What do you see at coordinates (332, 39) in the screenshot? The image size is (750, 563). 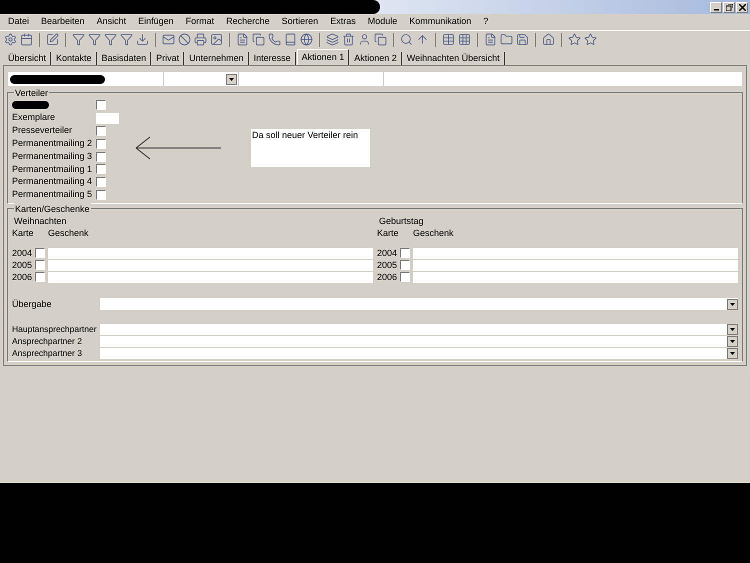 I see `layers-icon` at bounding box center [332, 39].